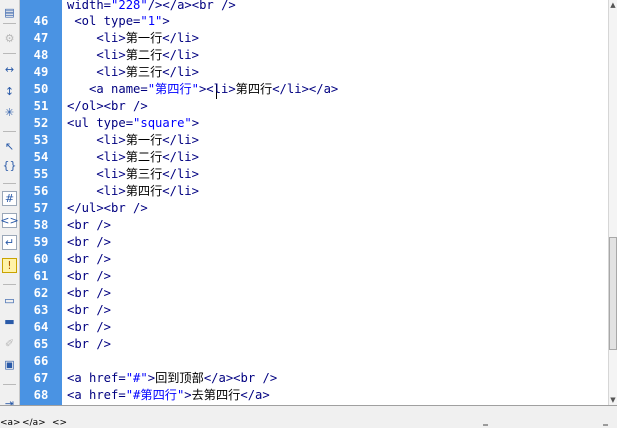 The height and width of the screenshot is (428, 617). What do you see at coordinates (41, 327) in the screenshot?
I see `line-number: 64` at bounding box center [41, 327].